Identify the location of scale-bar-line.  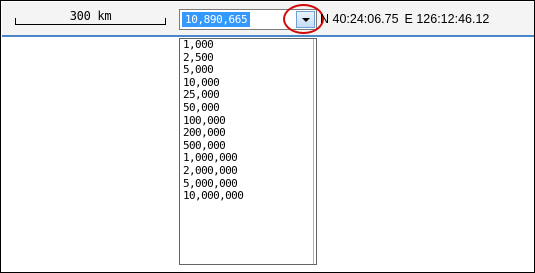
(90, 24).